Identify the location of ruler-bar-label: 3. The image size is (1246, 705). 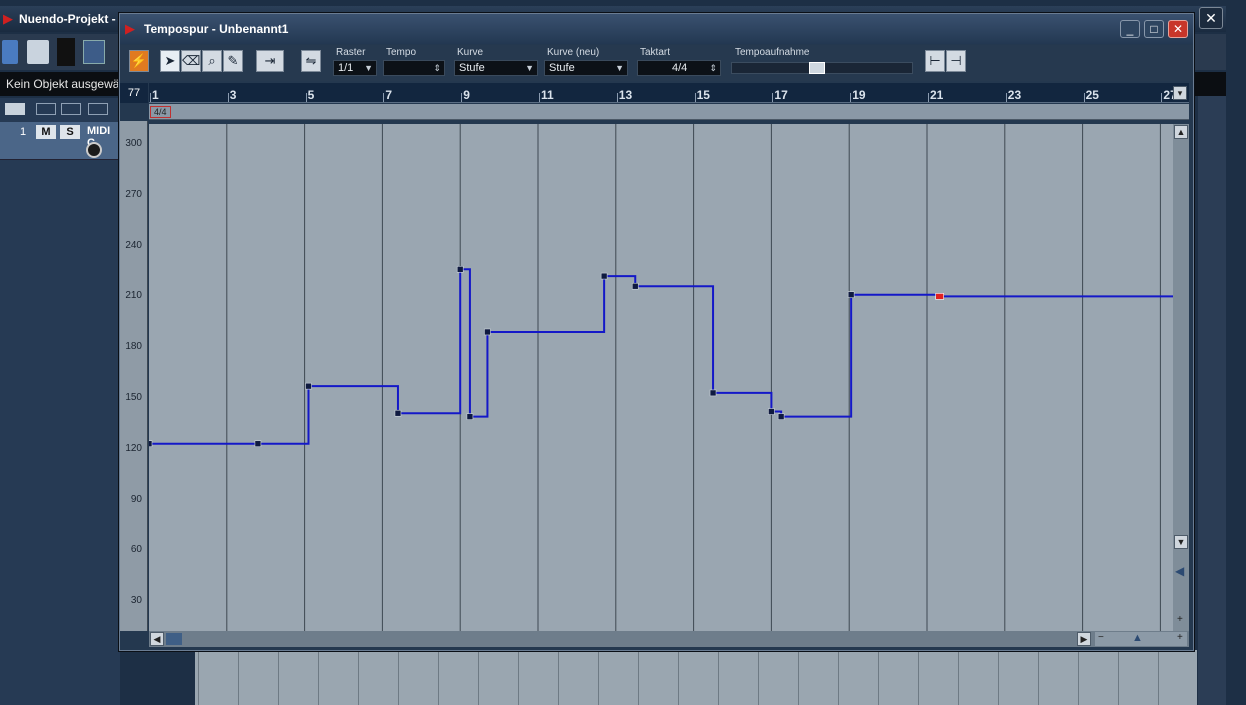
(233, 95).